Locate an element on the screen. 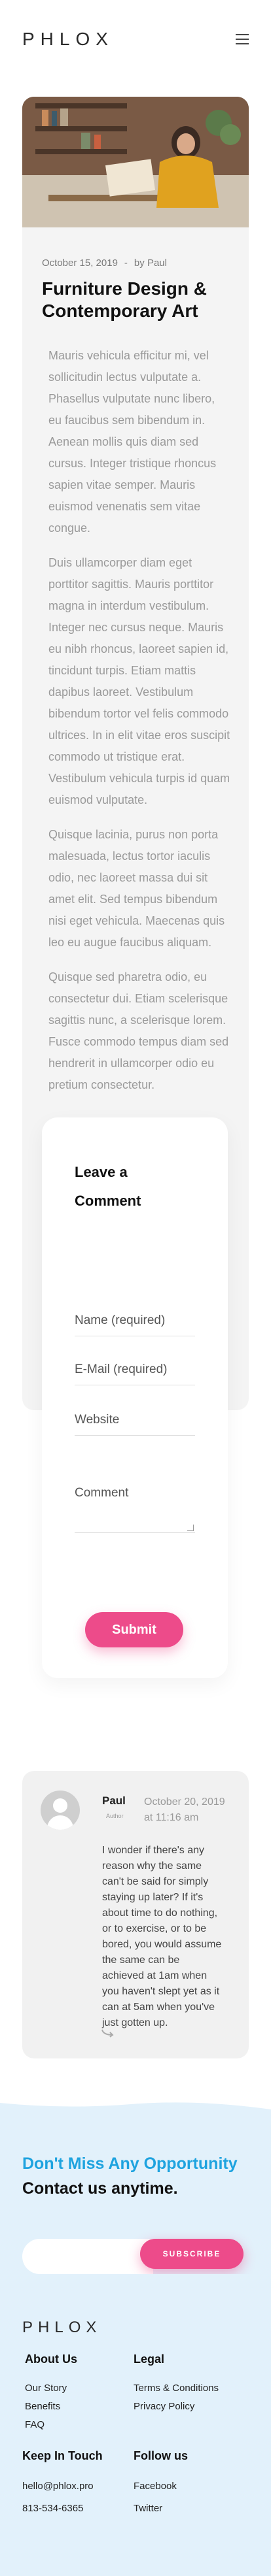 The image size is (271, 2576). submit-button: Submit is located at coordinates (134, 1629).